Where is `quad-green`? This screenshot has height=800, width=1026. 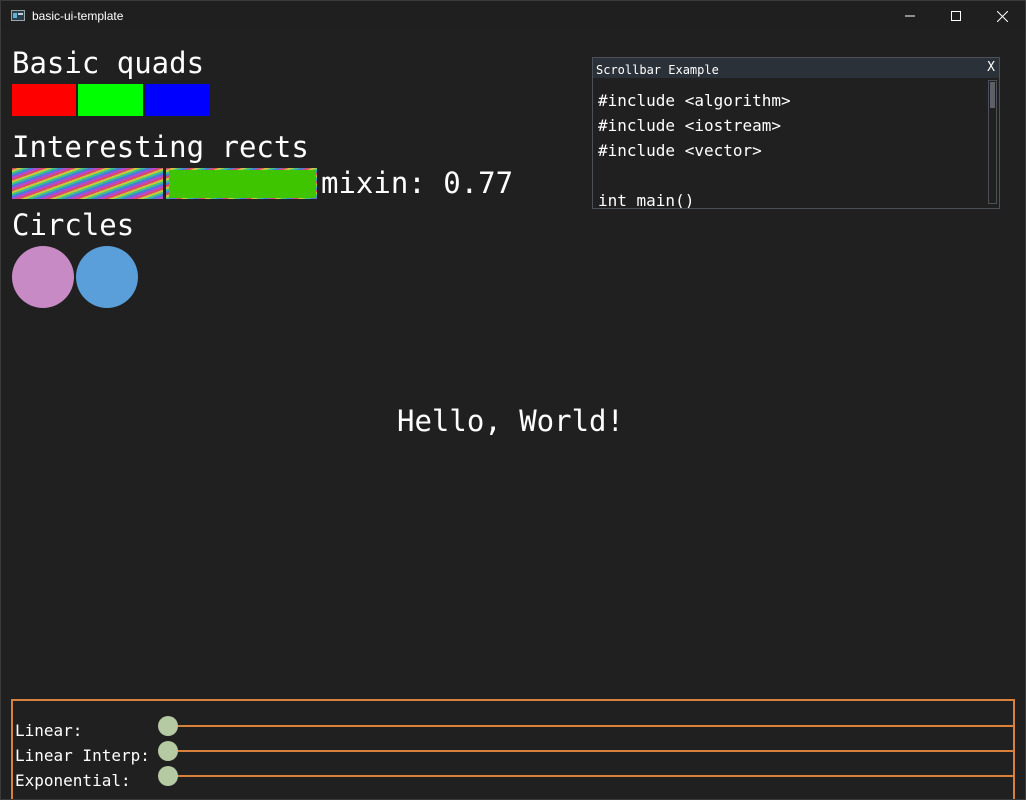 quad-green is located at coordinates (110, 100).